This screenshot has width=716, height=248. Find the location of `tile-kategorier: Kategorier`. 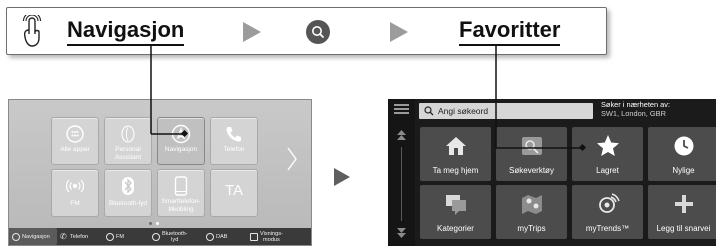

tile-kategorier: Kategorier is located at coordinates (455, 212).